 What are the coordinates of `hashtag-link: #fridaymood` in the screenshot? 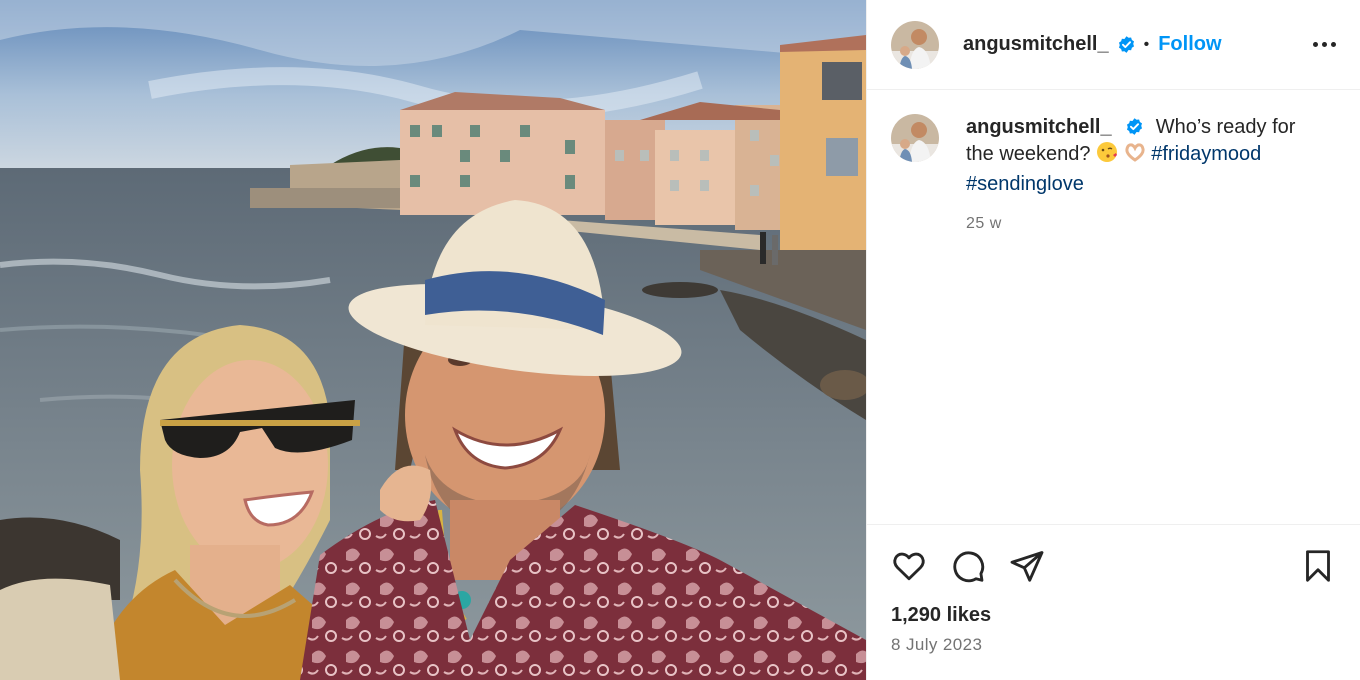 It's located at (1206, 154).